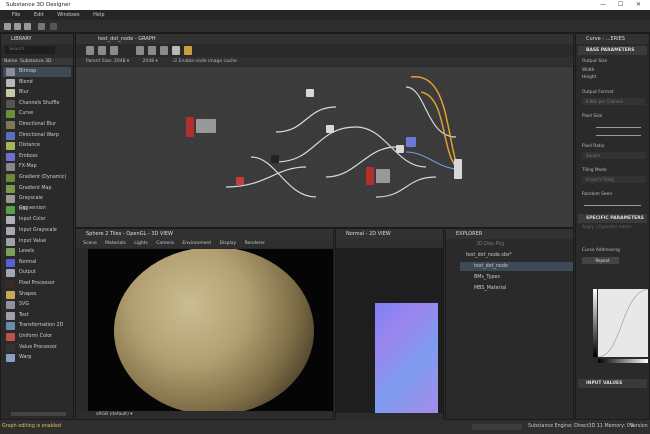 This screenshot has height=434, width=650. What do you see at coordinates (589, 77) in the screenshot?
I see `height-label: Height` at bounding box center [589, 77].